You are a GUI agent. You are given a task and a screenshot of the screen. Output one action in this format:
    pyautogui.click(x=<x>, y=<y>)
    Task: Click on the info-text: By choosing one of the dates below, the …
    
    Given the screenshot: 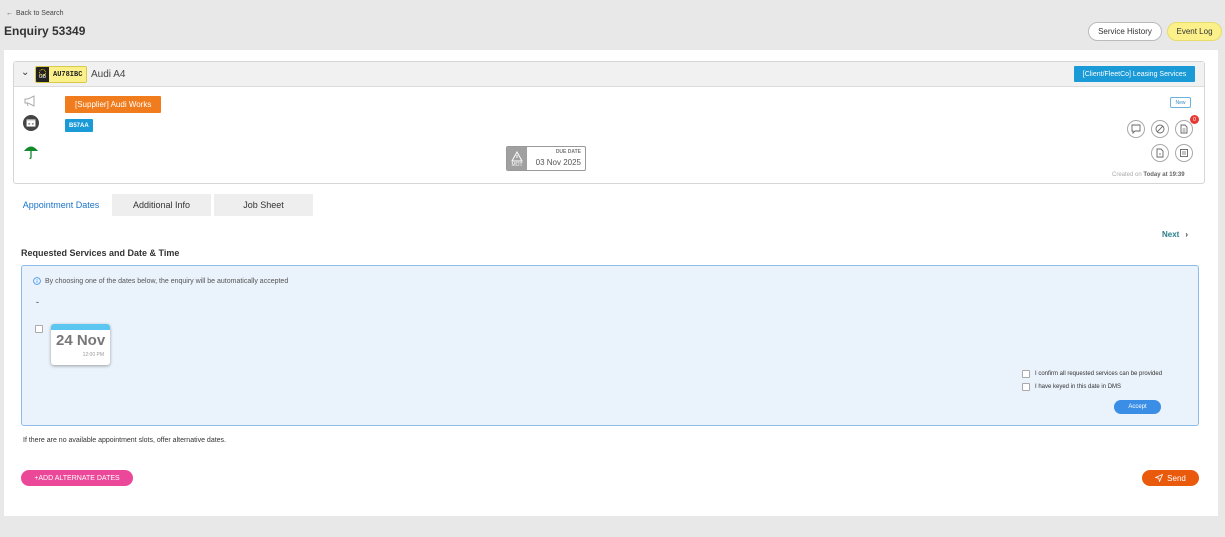 What is the action you would take?
    pyautogui.click(x=167, y=281)
    